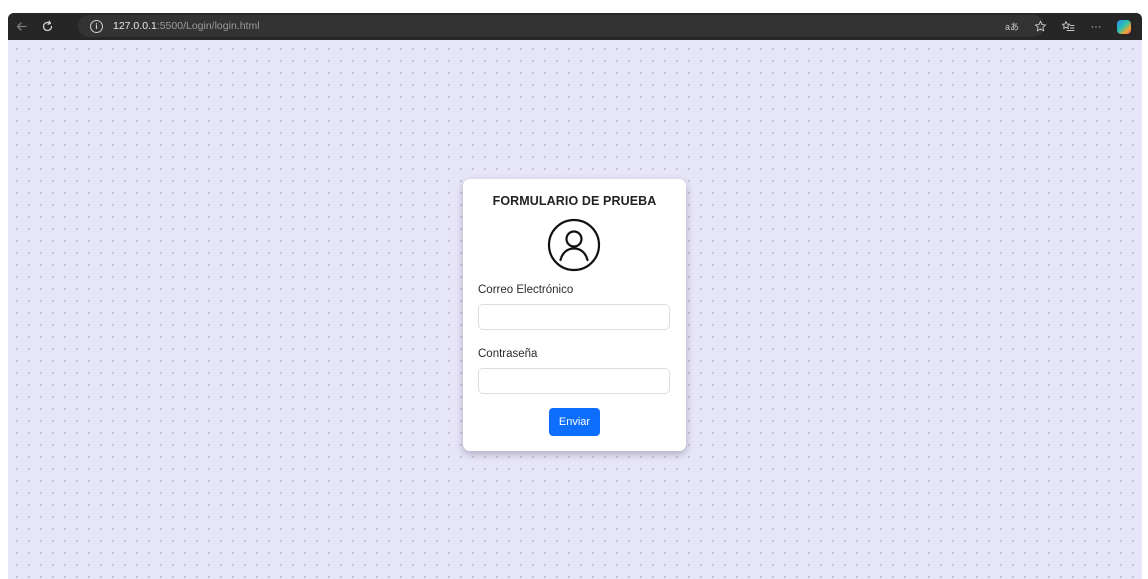 This screenshot has width=1148, height=579. Describe the element at coordinates (1012, 27) in the screenshot. I see `read-aloud-icon: aあ` at that location.